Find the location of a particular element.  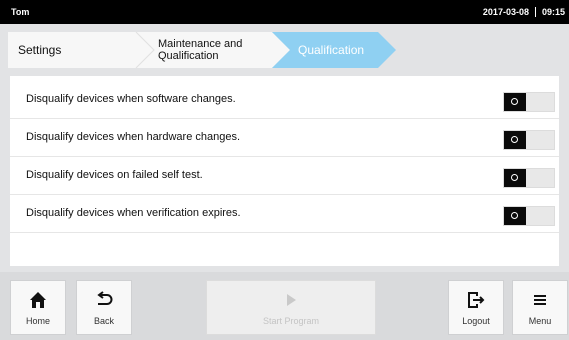

play-icon is located at coordinates (291, 300).